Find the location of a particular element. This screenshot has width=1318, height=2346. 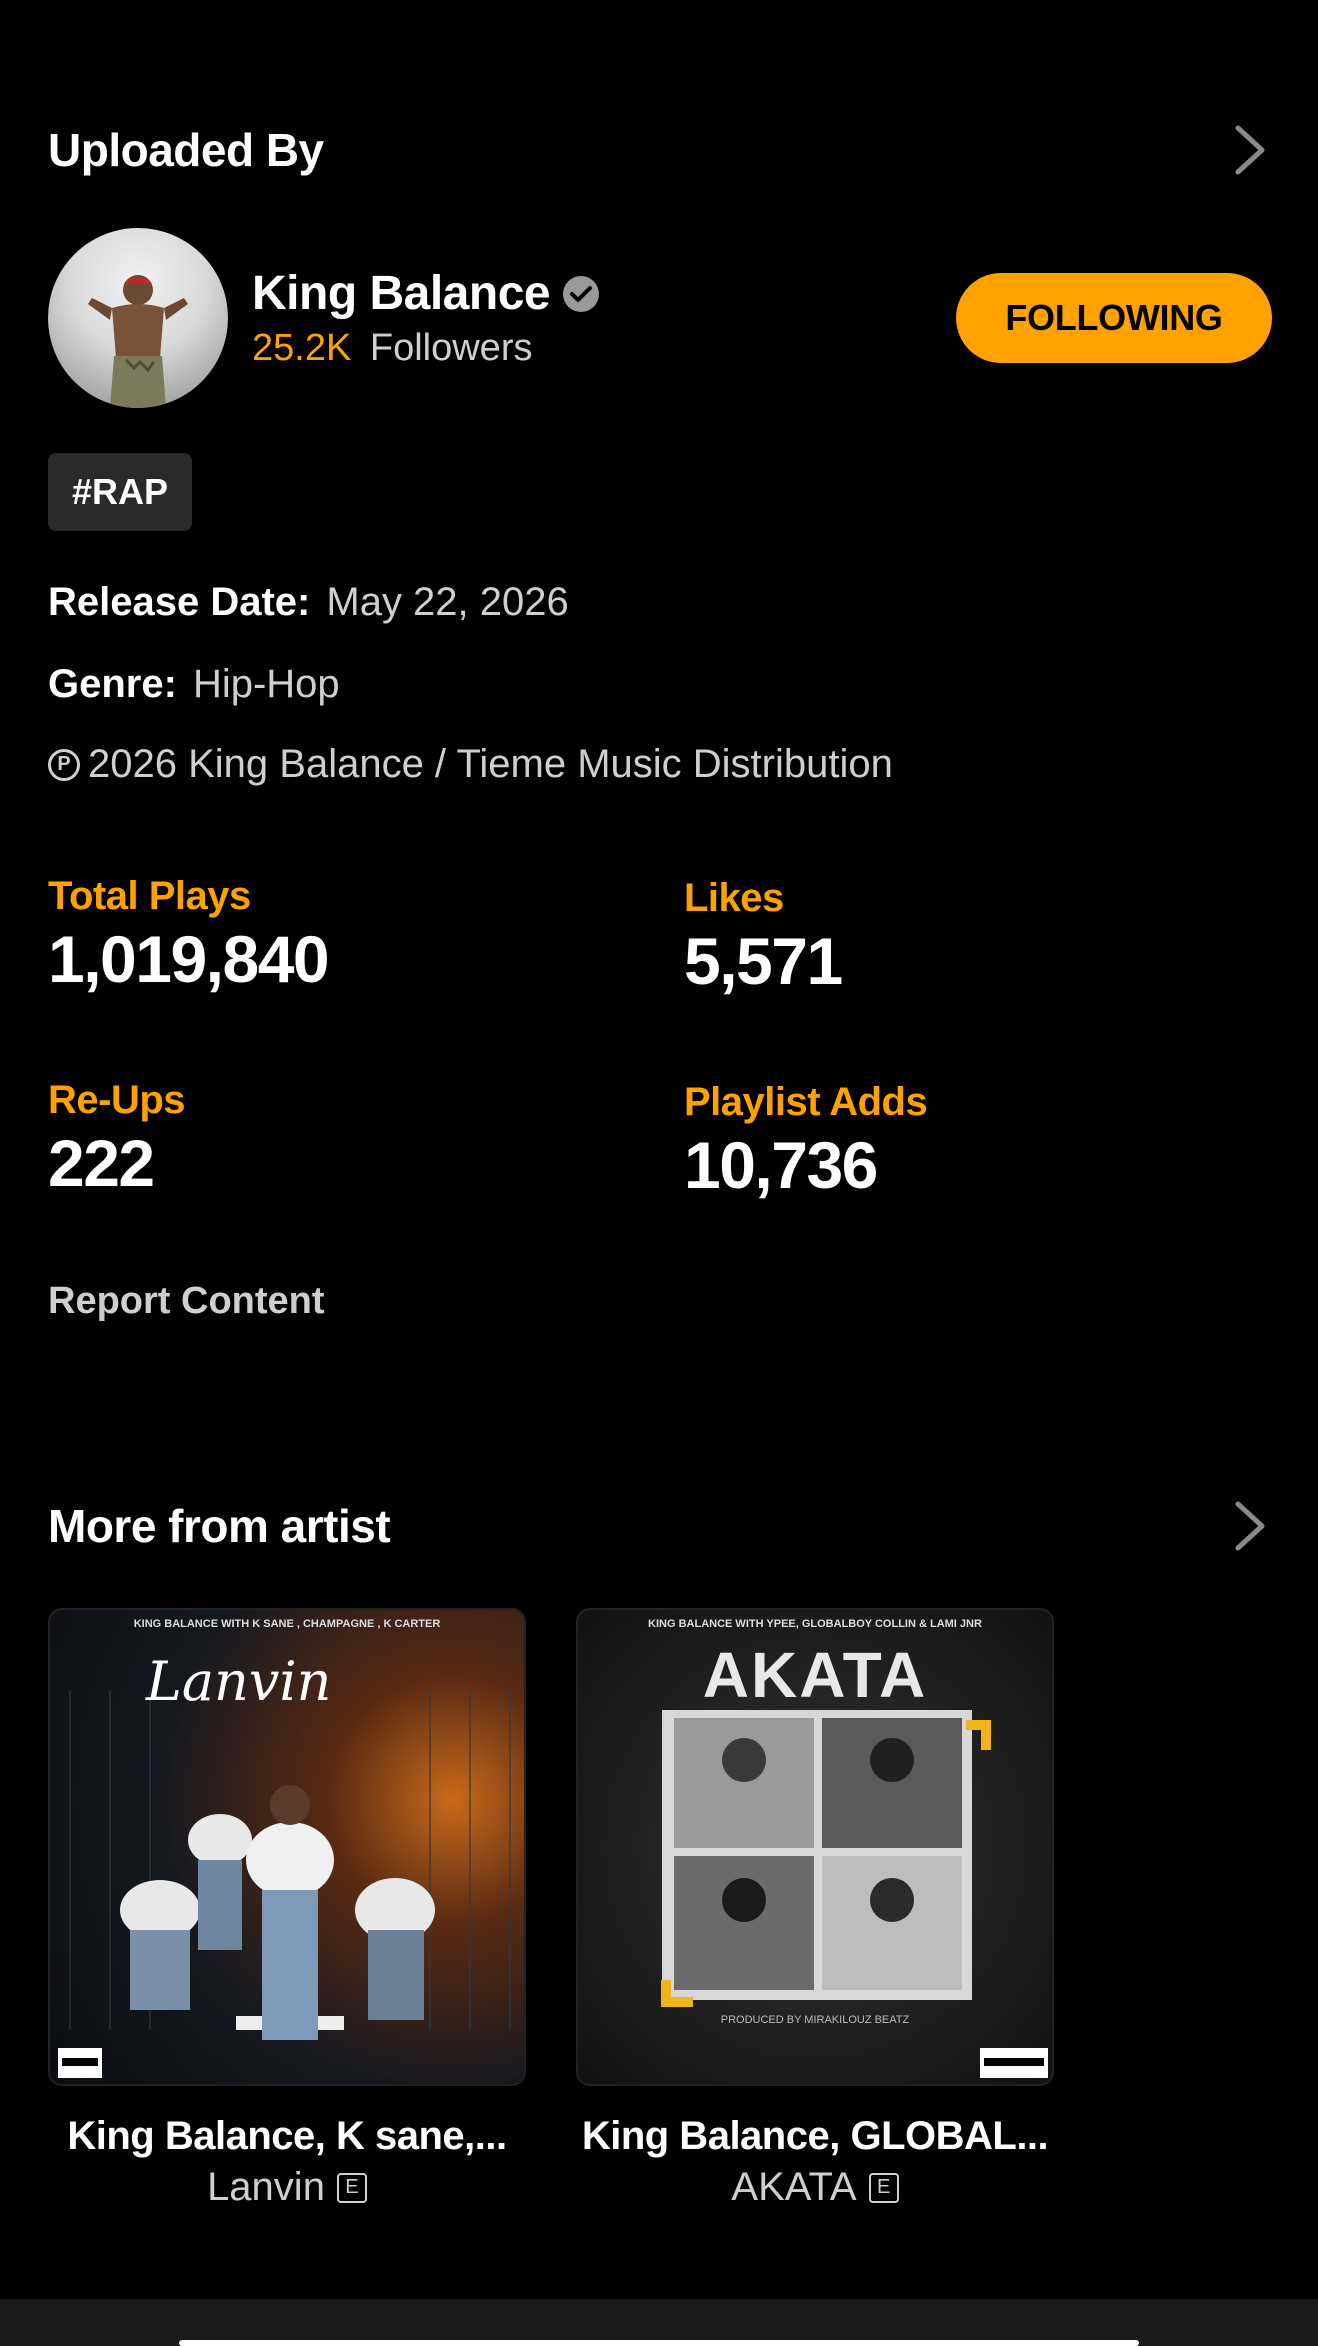

artist-avatar is located at coordinates (138, 318).